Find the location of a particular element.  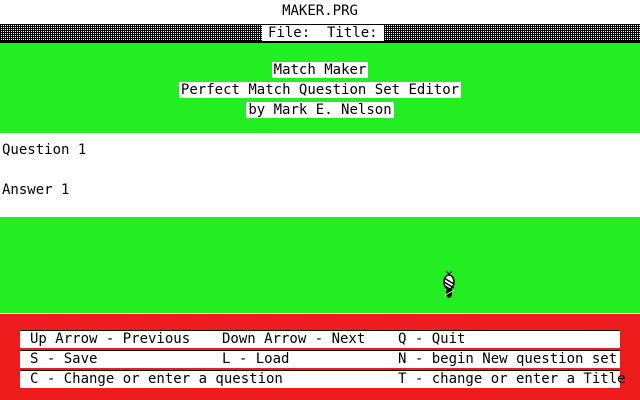

busy-bee-cursor-icon is located at coordinates (449, 285).